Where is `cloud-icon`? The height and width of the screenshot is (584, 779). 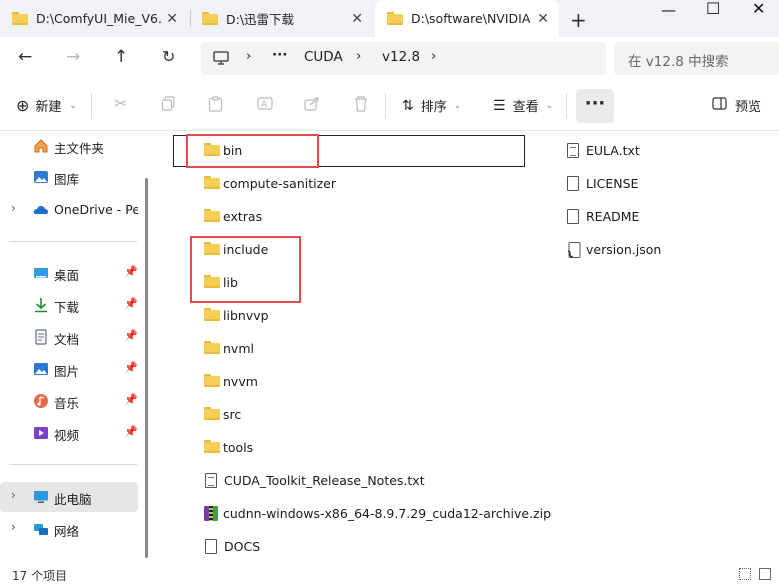 cloud-icon is located at coordinates (41, 210).